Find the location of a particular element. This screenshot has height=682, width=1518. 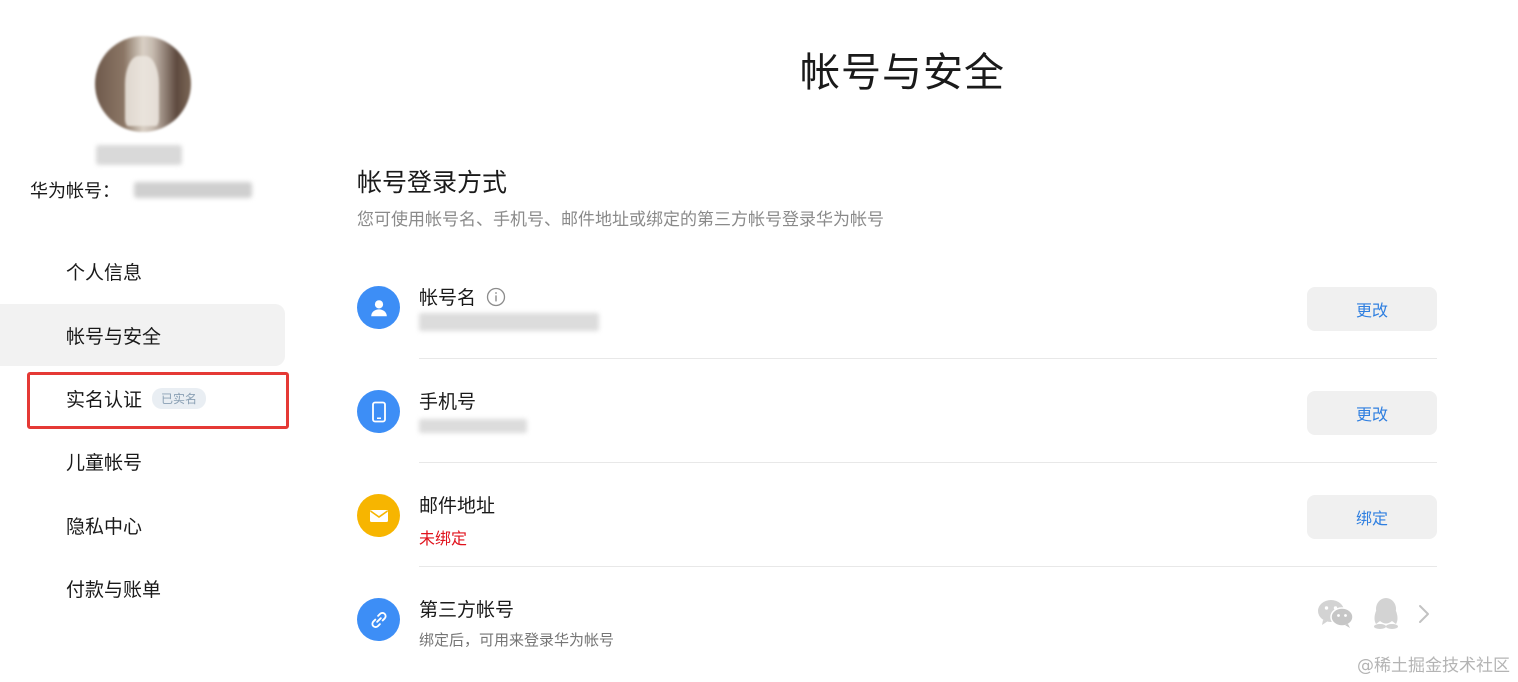

phone-number-redacted is located at coordinates (473, 426).